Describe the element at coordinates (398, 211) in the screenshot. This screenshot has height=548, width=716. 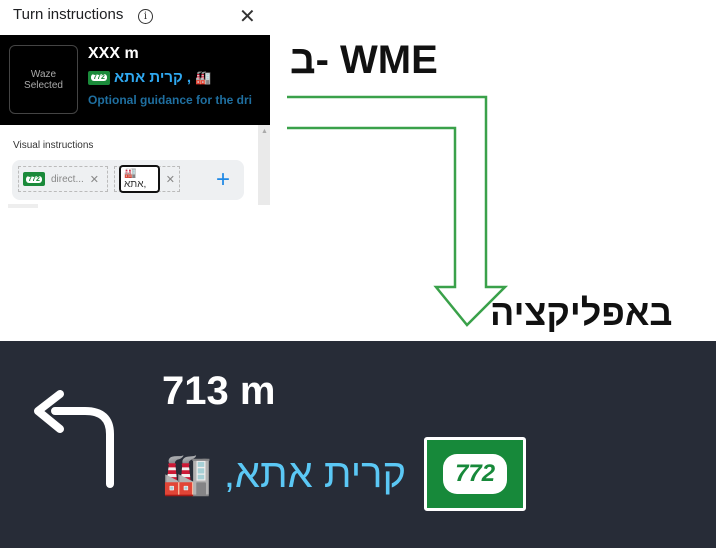
I see `arrow-outline` at that location.